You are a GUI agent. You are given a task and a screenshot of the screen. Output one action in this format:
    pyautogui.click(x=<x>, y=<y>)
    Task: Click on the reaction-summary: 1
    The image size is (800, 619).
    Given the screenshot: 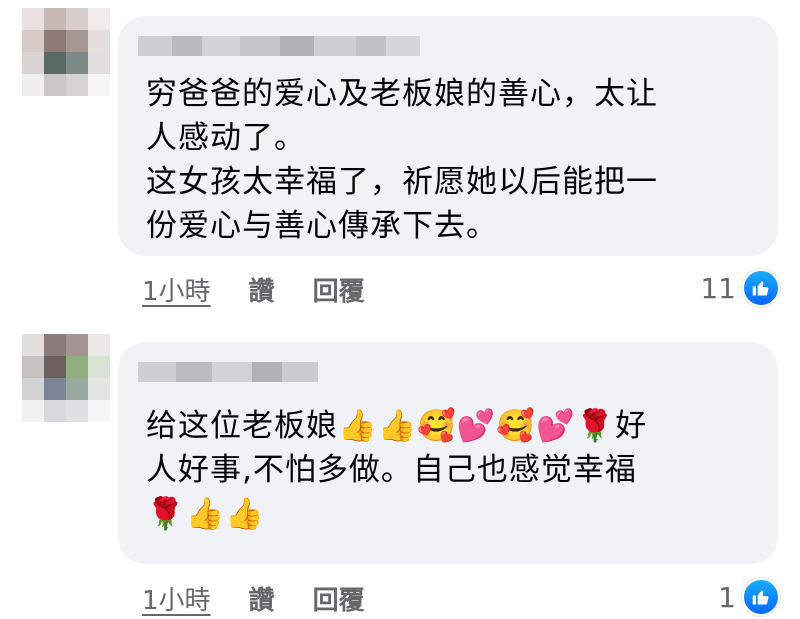 What is the action you would take?
    pyautogui.click(x=749, y=597)
    